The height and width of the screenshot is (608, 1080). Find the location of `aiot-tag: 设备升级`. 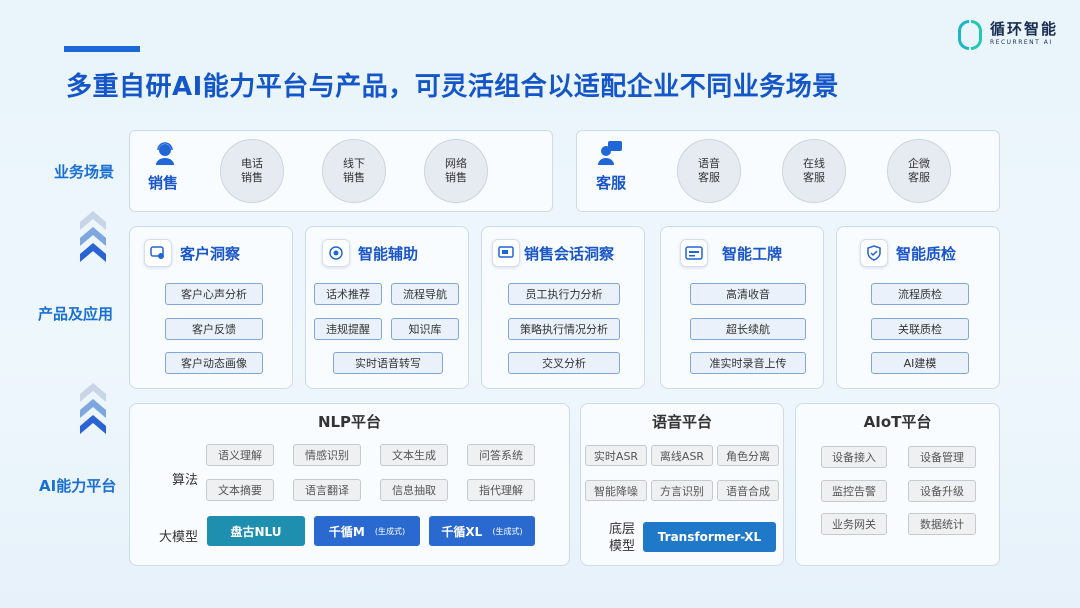

aiot-tag: 设备升级 is located at coordinates (942, 491).